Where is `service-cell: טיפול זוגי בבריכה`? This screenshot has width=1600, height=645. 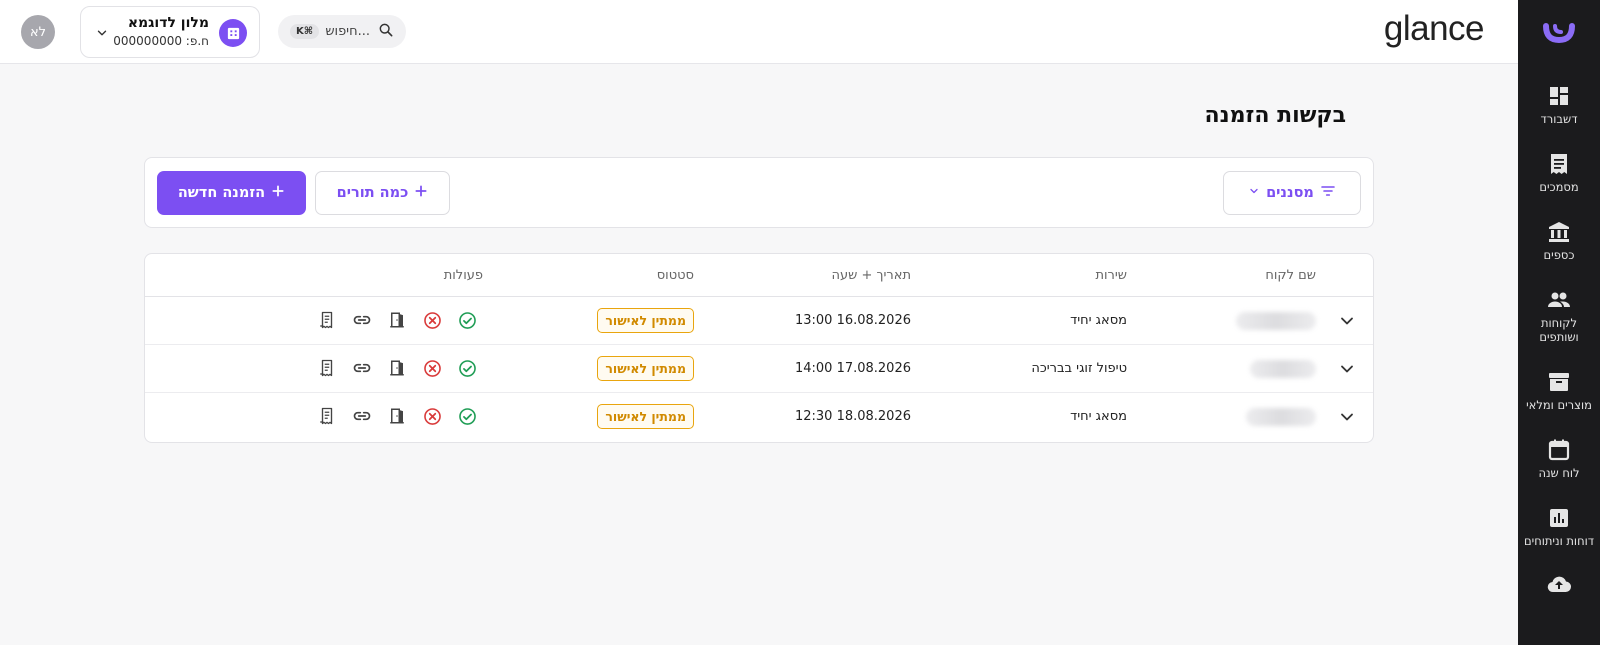
service-cell: טיפול זוגי בבריכה is located at coordinates (1079, 368).